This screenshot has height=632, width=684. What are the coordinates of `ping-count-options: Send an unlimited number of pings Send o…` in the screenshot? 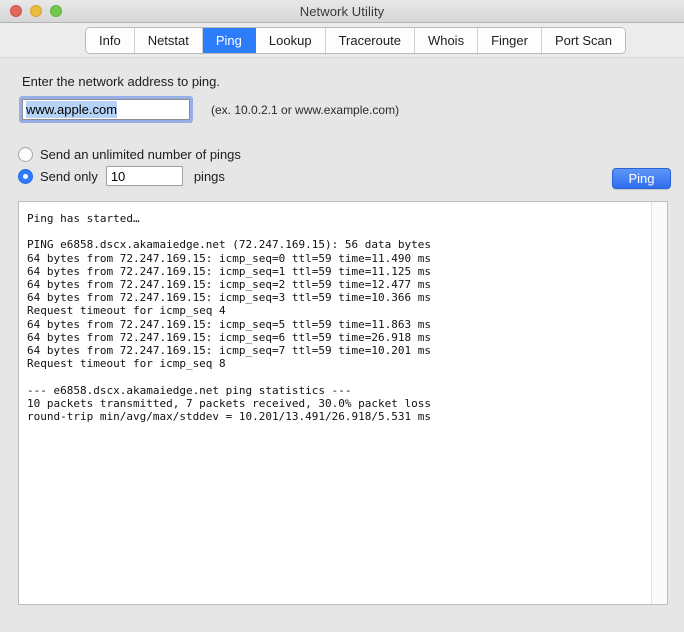 It's located at (129, 165).